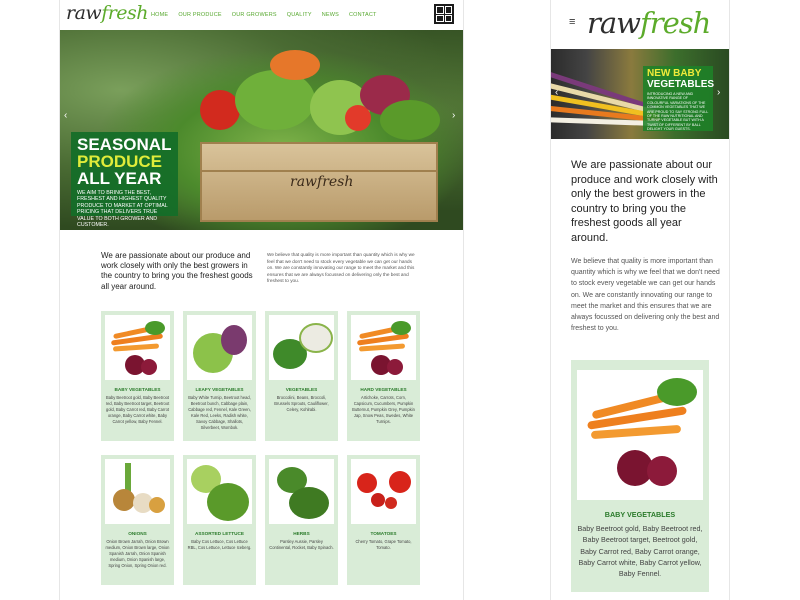  I want to click on hard-vegetables-image, so click(383, 347).